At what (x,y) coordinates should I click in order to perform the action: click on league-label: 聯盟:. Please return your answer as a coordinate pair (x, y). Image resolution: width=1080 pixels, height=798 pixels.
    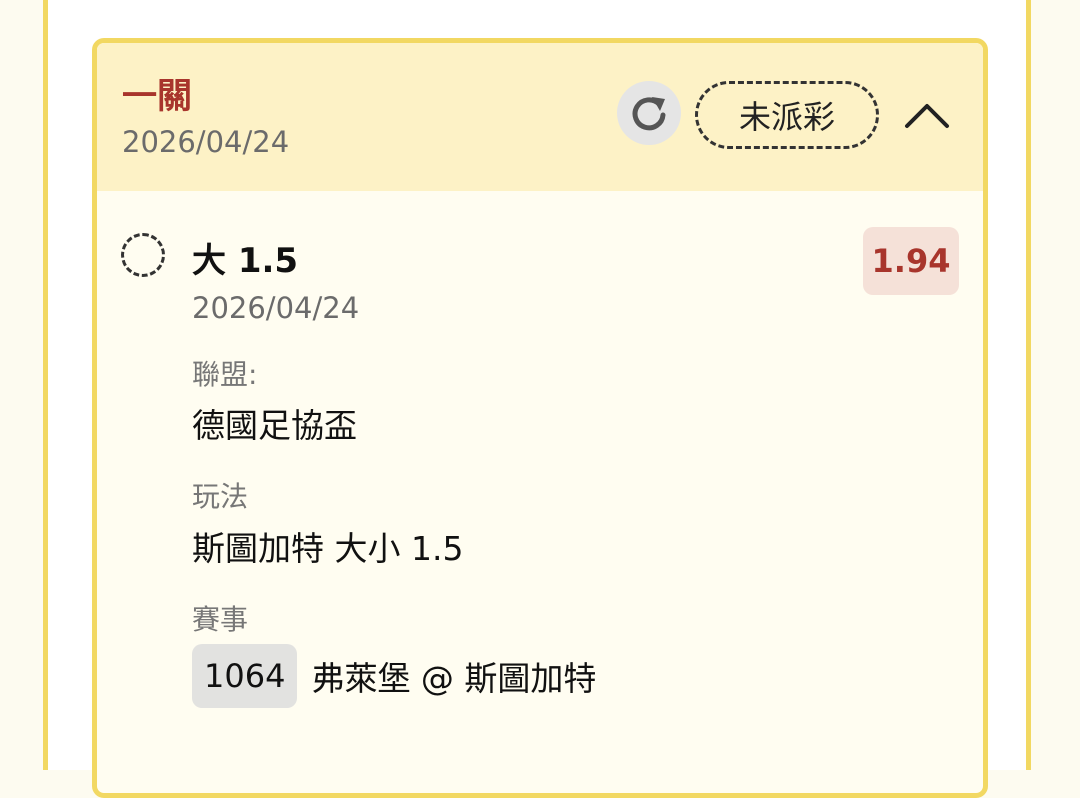
    Looking at the image, I should click on (225, 374).